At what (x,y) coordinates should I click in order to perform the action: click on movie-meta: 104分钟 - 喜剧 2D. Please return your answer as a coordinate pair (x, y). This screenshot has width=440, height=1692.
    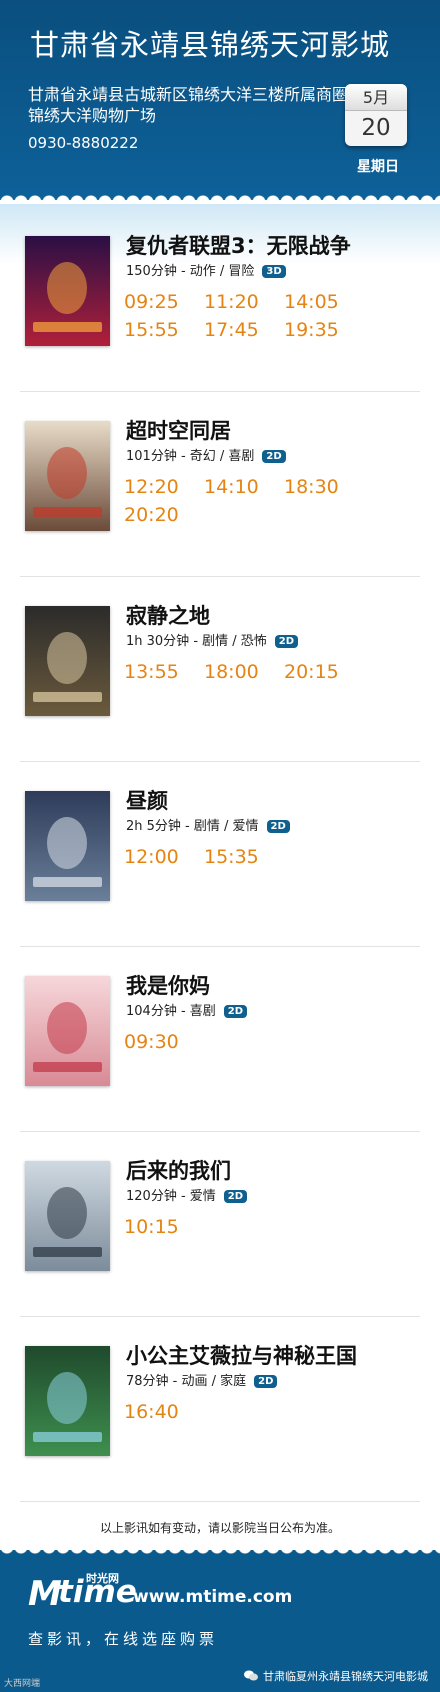
    Looking at the image, I should click on (187, 1009).